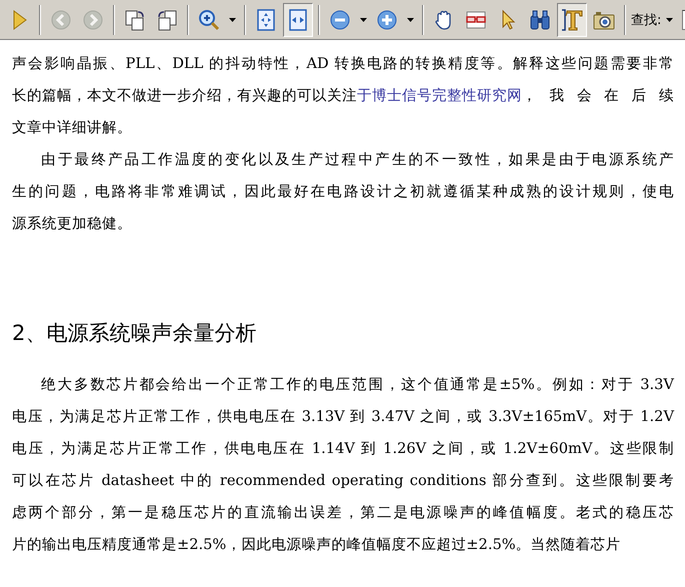  Describe the element at coordinates (540, 20) in the screenshot. I see `binoculars-icon` at that location.